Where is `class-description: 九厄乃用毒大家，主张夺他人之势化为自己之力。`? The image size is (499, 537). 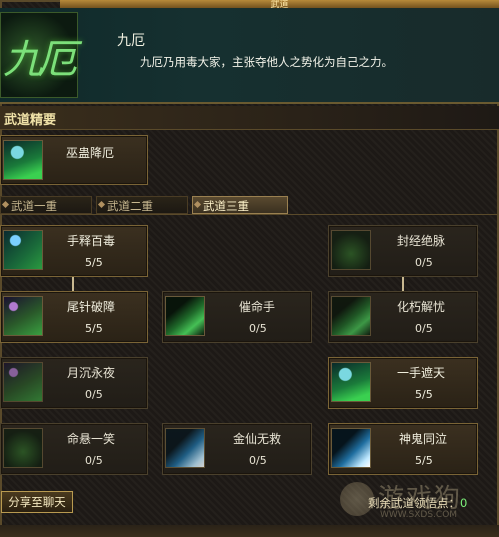 class-description: 九厄乃用毒大家，主张夺他人之势化为自己之力。 is located at coordinates (266, 62).